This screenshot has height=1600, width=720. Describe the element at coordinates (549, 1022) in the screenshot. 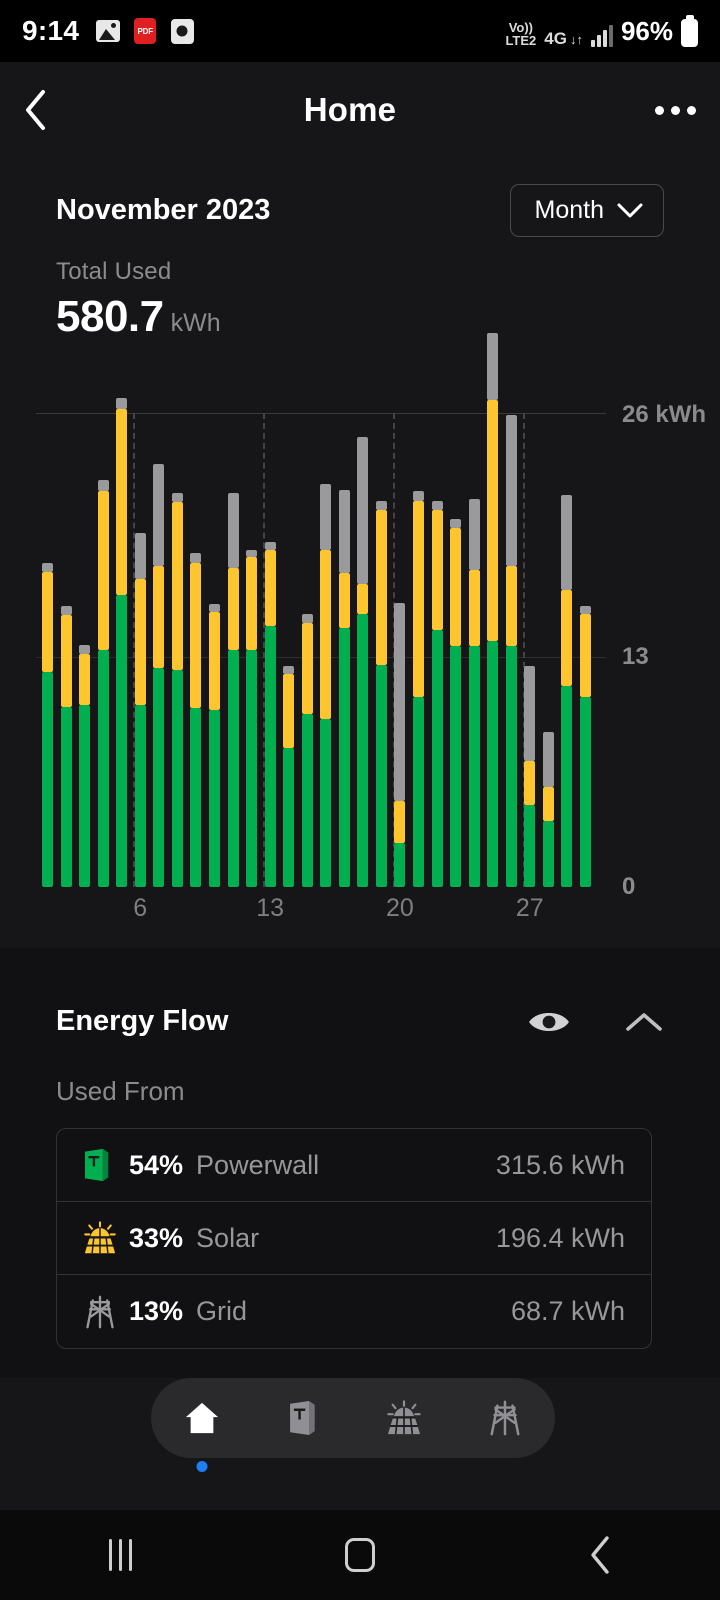

I see `eye-icon` at that location.